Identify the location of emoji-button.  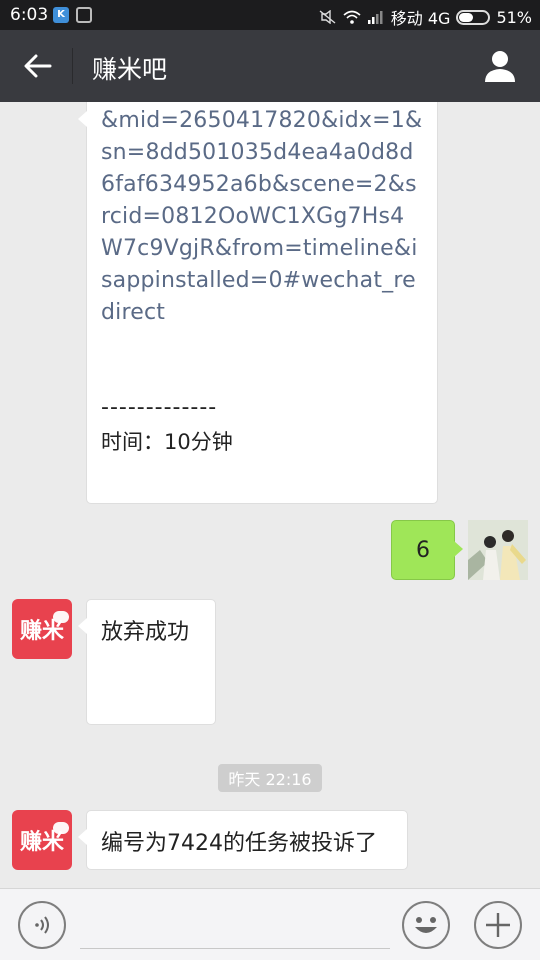
(426, 925).